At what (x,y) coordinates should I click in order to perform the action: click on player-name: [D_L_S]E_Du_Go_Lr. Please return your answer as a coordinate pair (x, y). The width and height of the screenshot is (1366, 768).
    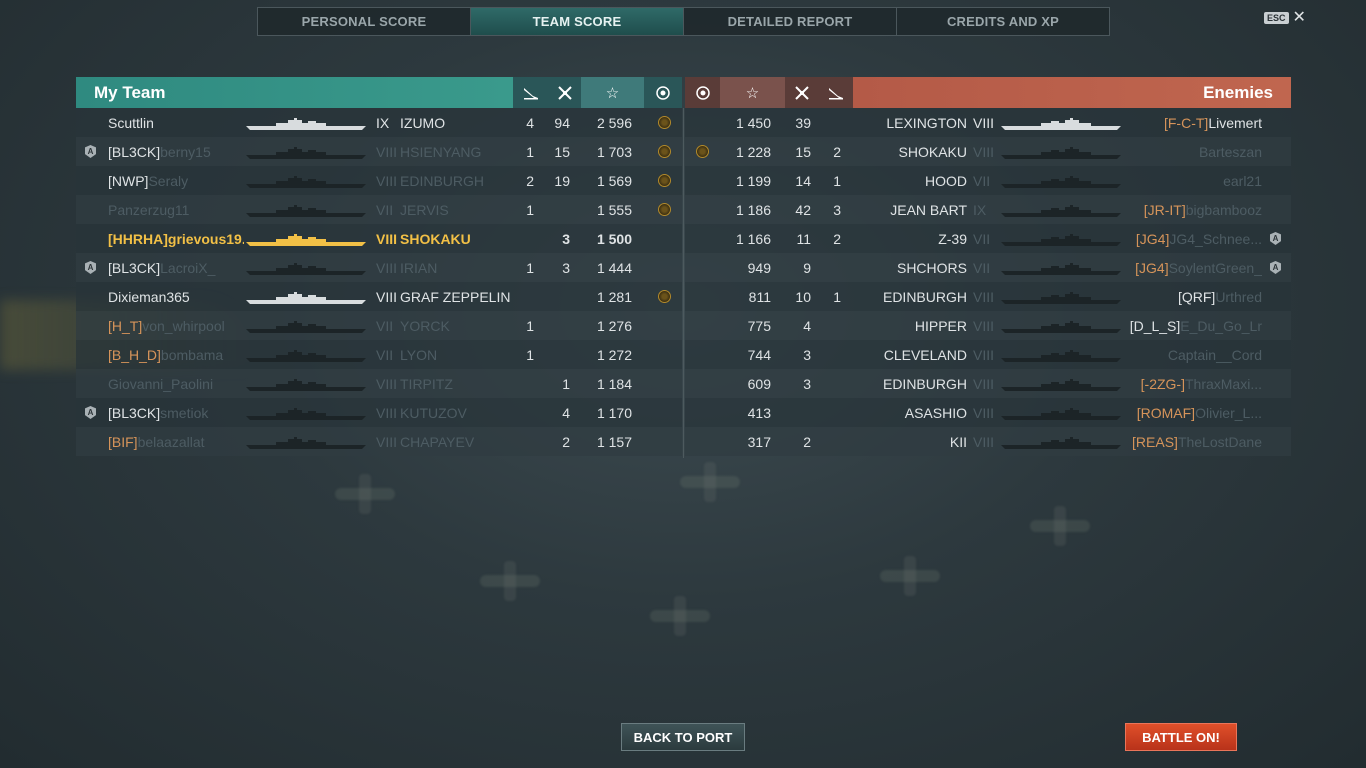
    Looking at the image, I should click on (1193, 326).